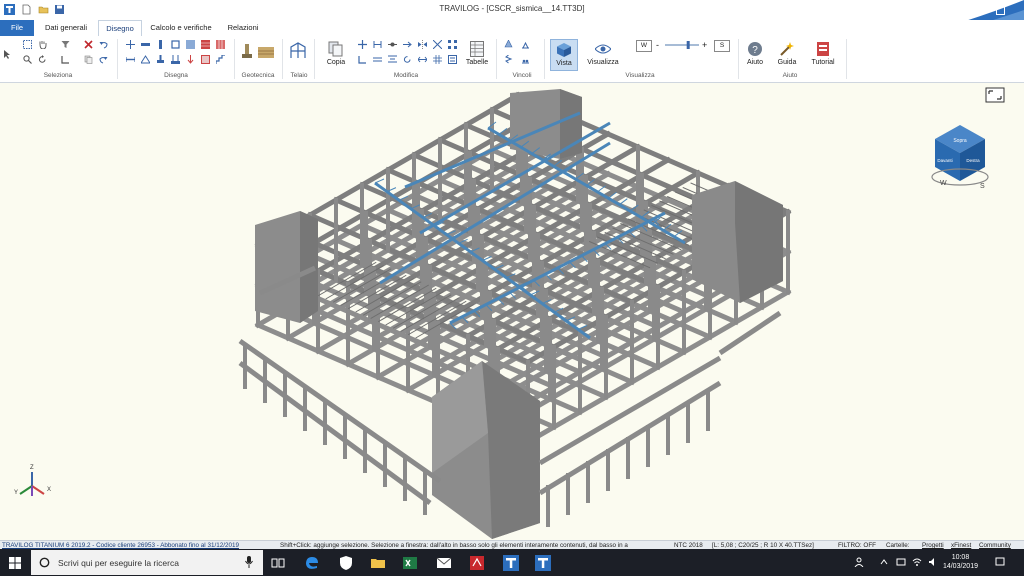 The width and height of the screenshot is (1024, 576). Describe the element at coordinates (603, 54) in the screenshot. I see `visualizza-button: Visualizza` at that location.